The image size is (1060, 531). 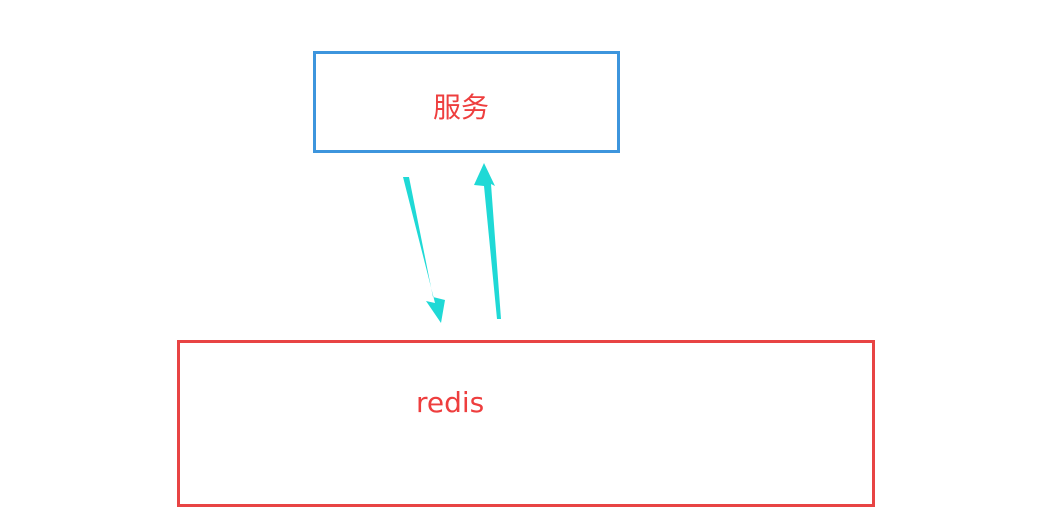 What do you see at coordinates (424, 250) in the screenshot?
I see `arrow-service-to-redis` at bounding box center [424, 250].